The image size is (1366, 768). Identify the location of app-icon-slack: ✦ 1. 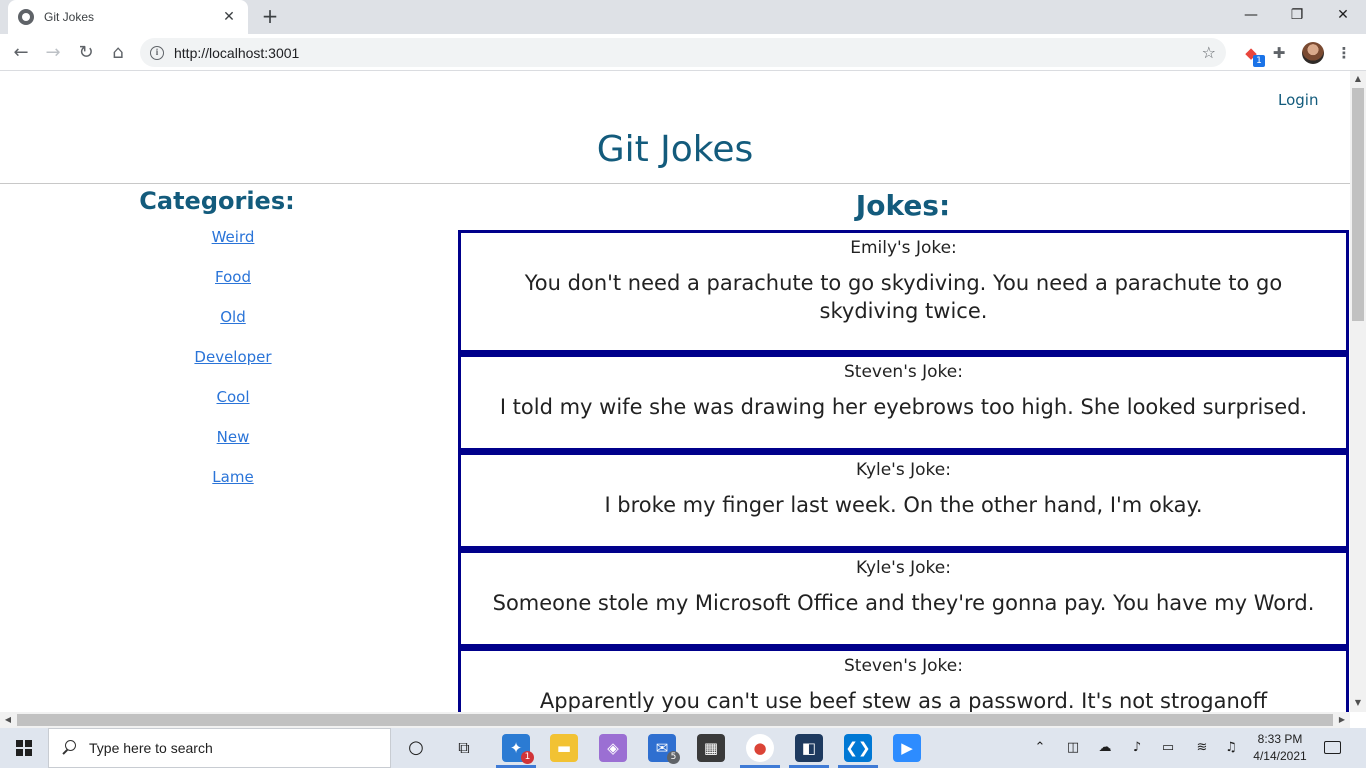
(518, 749).